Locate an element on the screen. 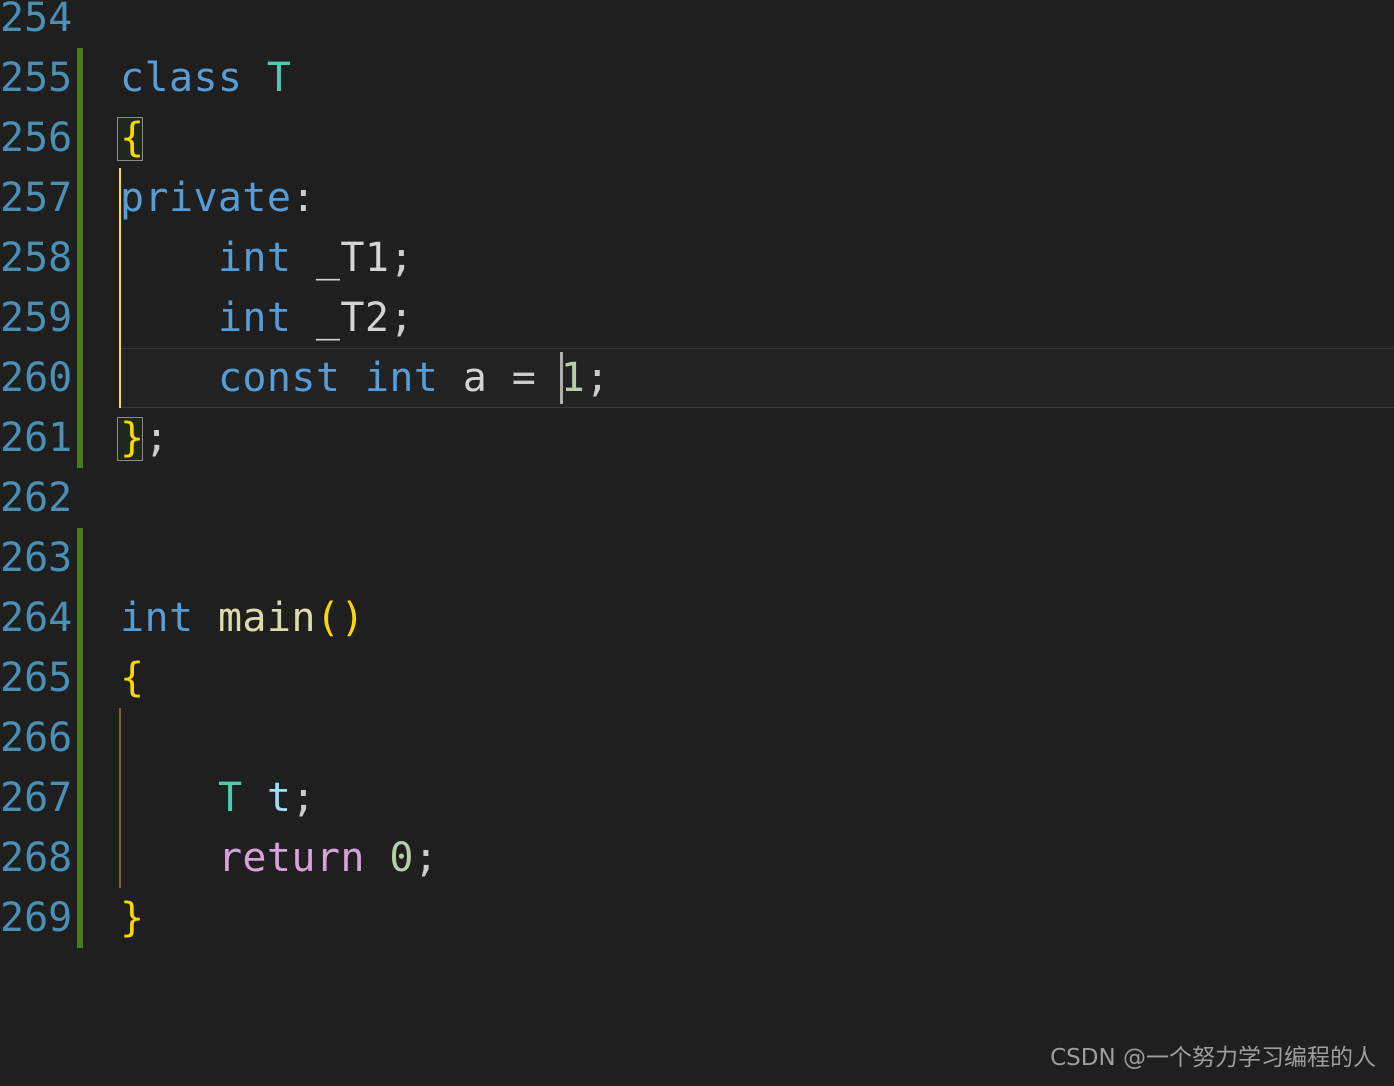 The image size is (1394, 1086). code-text: return 0; is located at coordinates (279, 858).